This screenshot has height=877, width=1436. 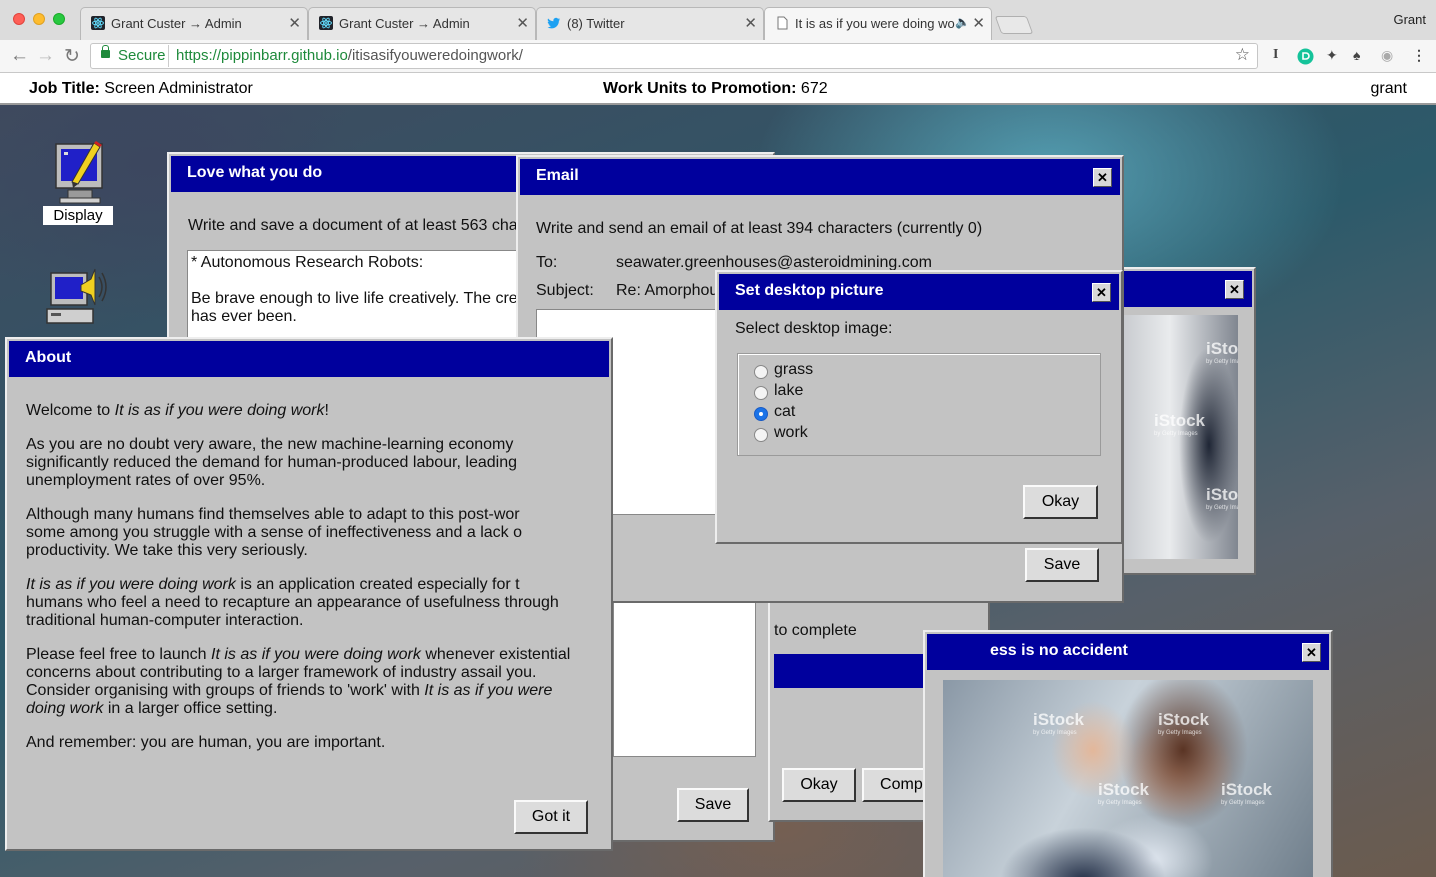 I want to click on window-titlebar: About, so click(x=309, y=359).